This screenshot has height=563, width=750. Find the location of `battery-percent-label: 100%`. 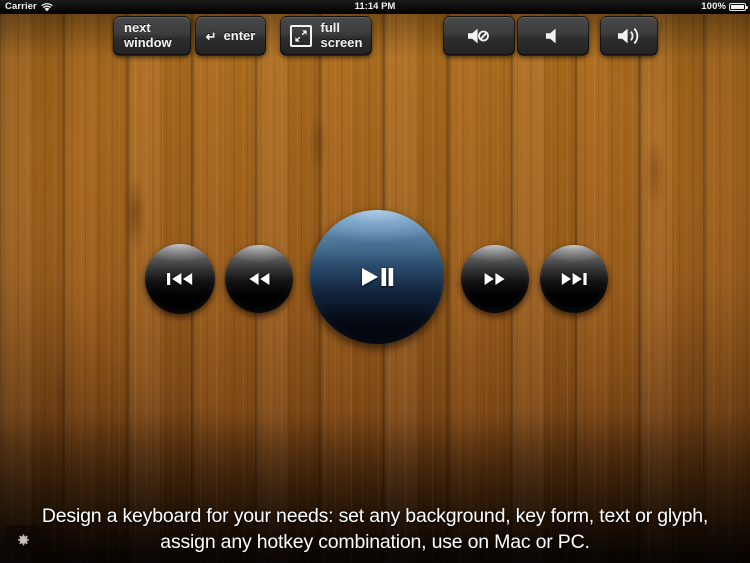

battery-percent-label: 100% is located at coordinates (713, 6).